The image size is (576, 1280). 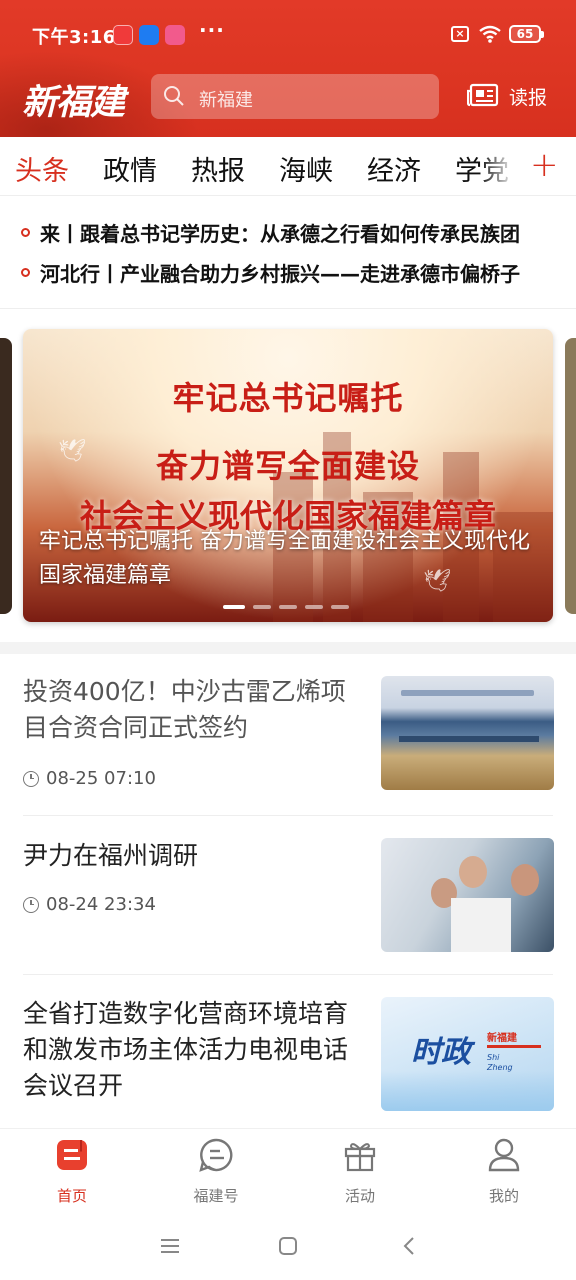 What do you see at coordinates (288, 35) in the screenshot?
I see `status-bar: 下午3:16 ··· × 65` at bounding box center [288, 35].